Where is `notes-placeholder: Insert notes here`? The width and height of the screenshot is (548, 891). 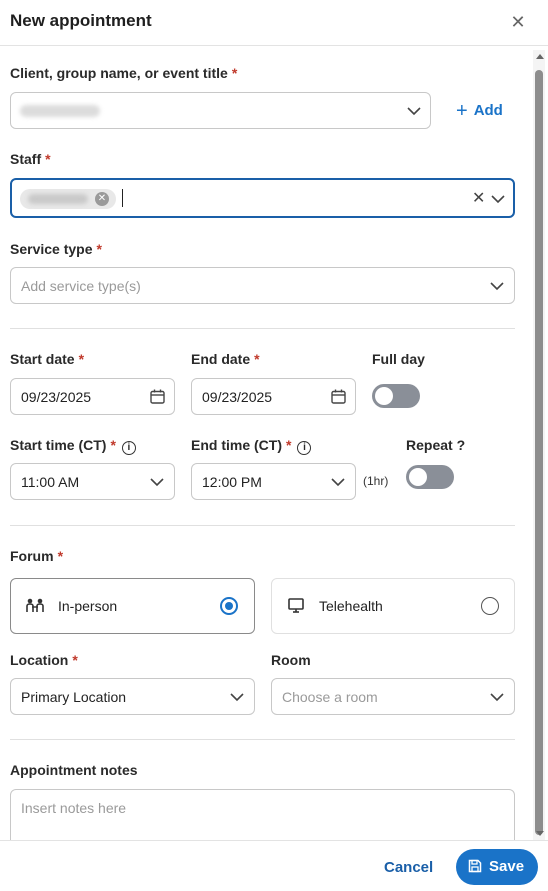
notes-placeholder: Insert notes here is located at coordinates (74, 808).